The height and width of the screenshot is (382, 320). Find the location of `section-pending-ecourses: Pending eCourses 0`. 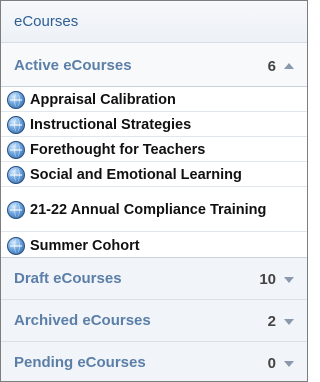

section-pending-ecourses: Pending eCourses 0 is located at coordinates (154, 361).